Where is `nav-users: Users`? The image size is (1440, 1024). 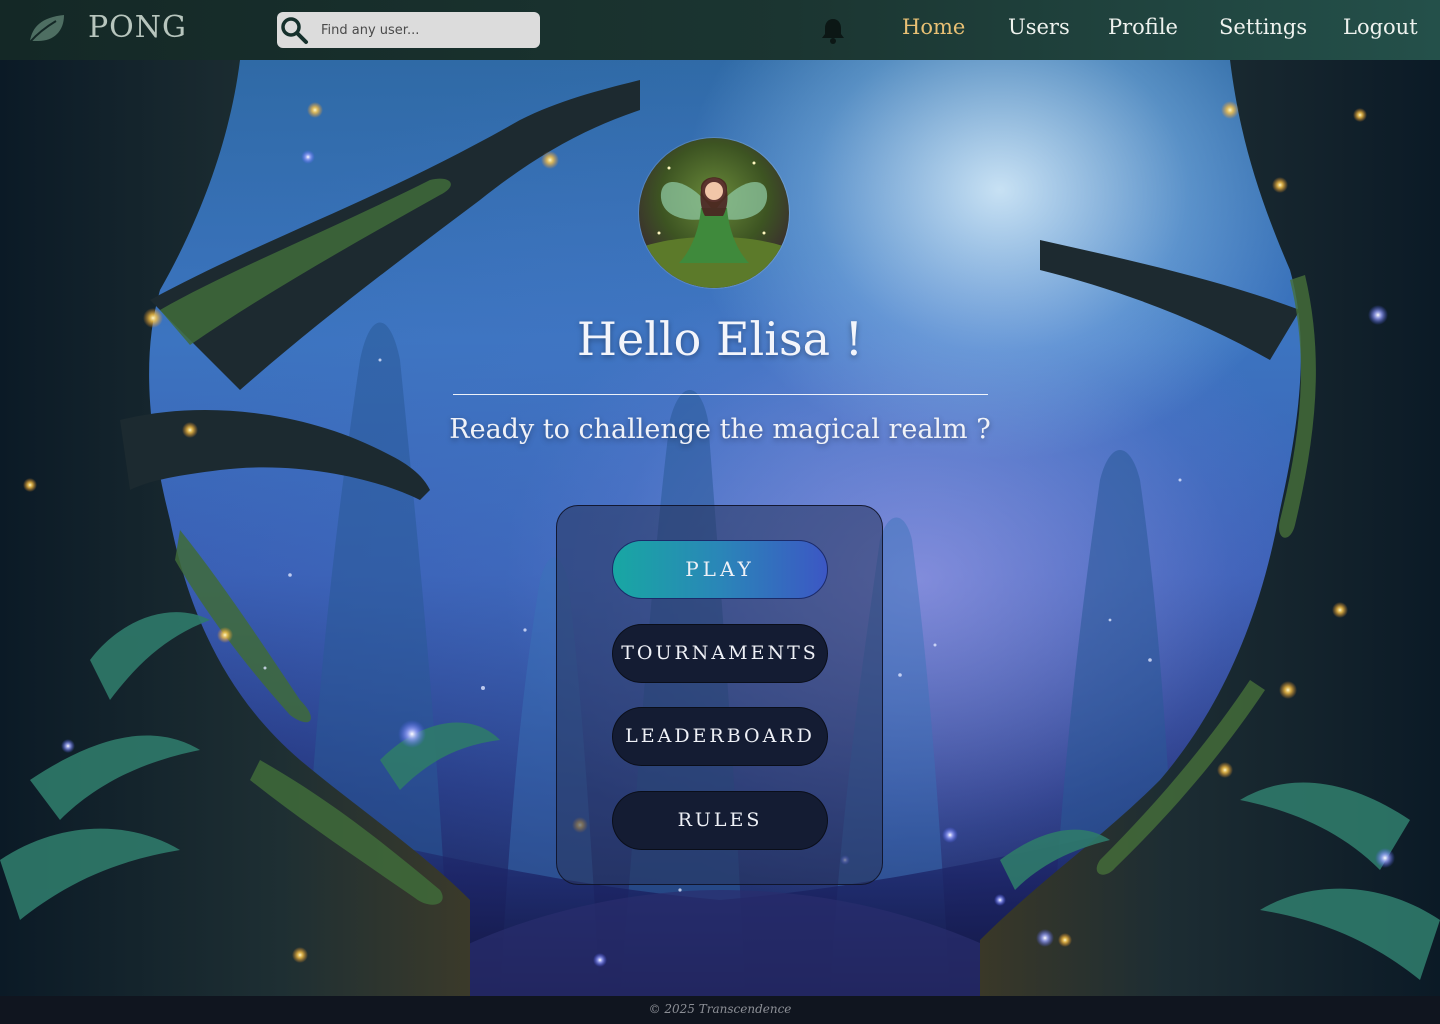 nav-users: Users is located at coordinates (1039, 27).